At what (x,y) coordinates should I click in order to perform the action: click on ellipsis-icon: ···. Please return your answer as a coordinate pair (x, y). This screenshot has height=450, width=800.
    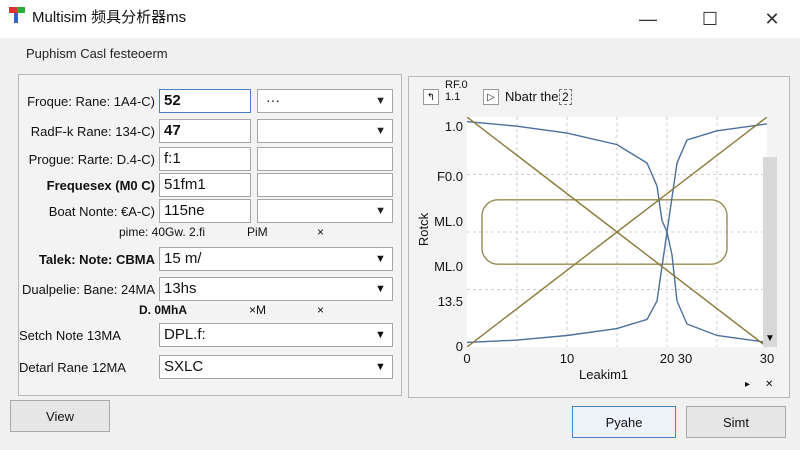
    Looking at the image, I should click on (273, 100).